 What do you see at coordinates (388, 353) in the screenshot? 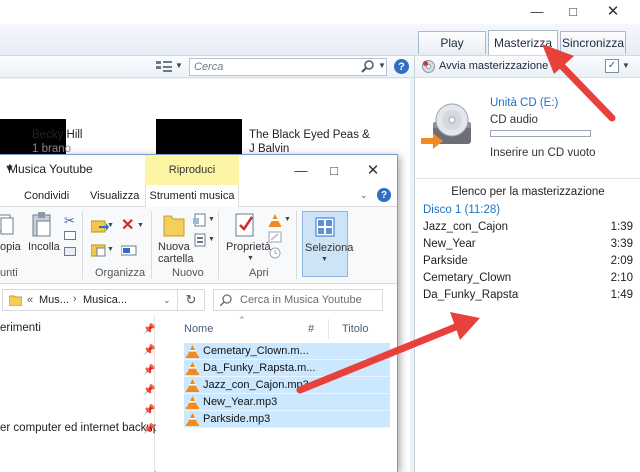
I see `arrow-to-burn-list` at bounding box center [388, 353].